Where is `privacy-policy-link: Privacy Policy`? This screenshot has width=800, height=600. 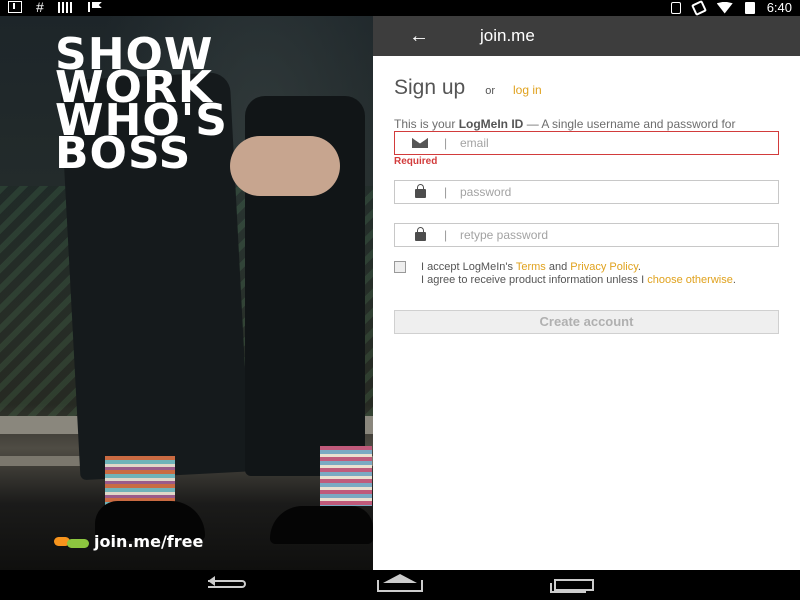
privacy-policy-link: Privacy Policy is located at coordinates (604, 267).